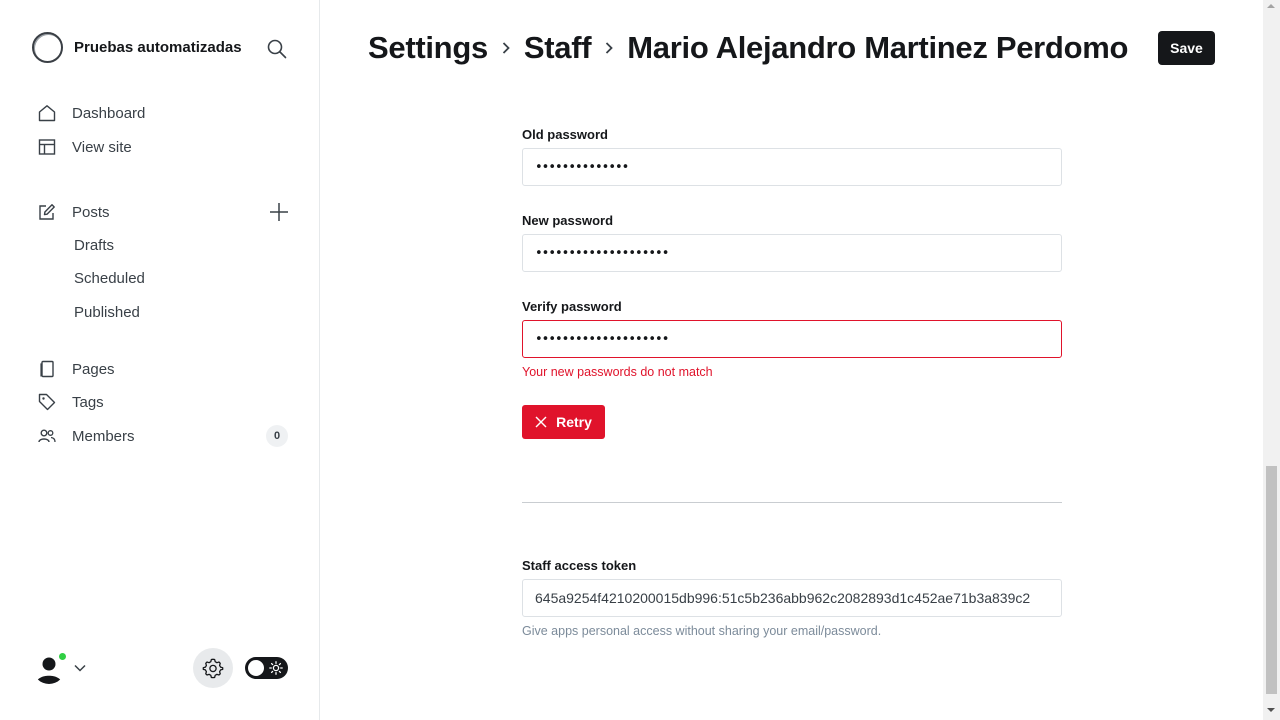 The width and height of the screenshot is (1280, 720). I want to click on plus-icon, so click(279, 212).